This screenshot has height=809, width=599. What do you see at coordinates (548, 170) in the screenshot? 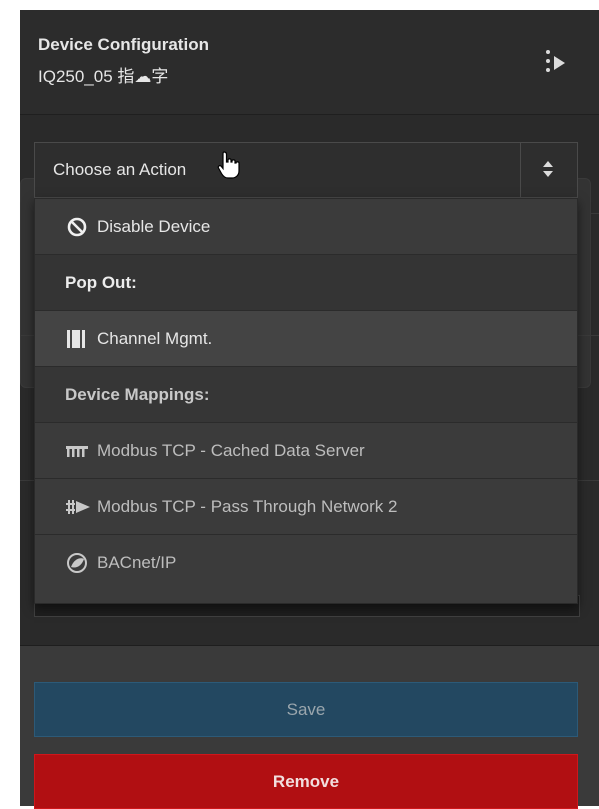
I see `select-arrows-icon` at bounding box center [548, 170].